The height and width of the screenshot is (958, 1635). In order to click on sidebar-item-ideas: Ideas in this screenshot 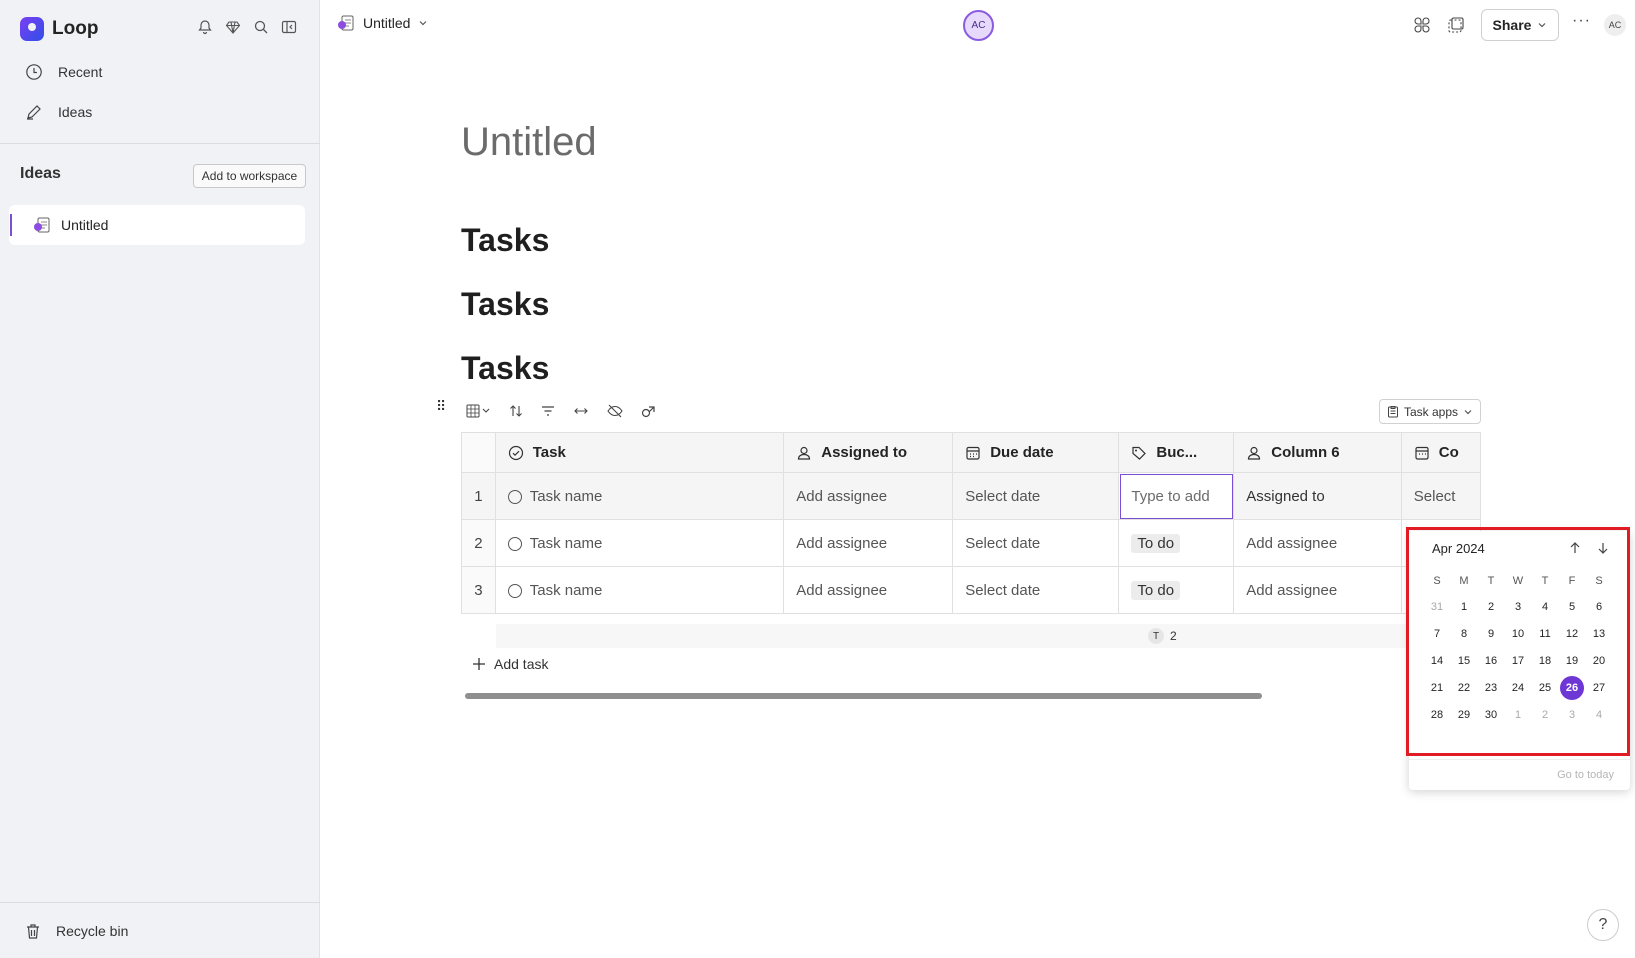, I will do `click(58, 112)`.